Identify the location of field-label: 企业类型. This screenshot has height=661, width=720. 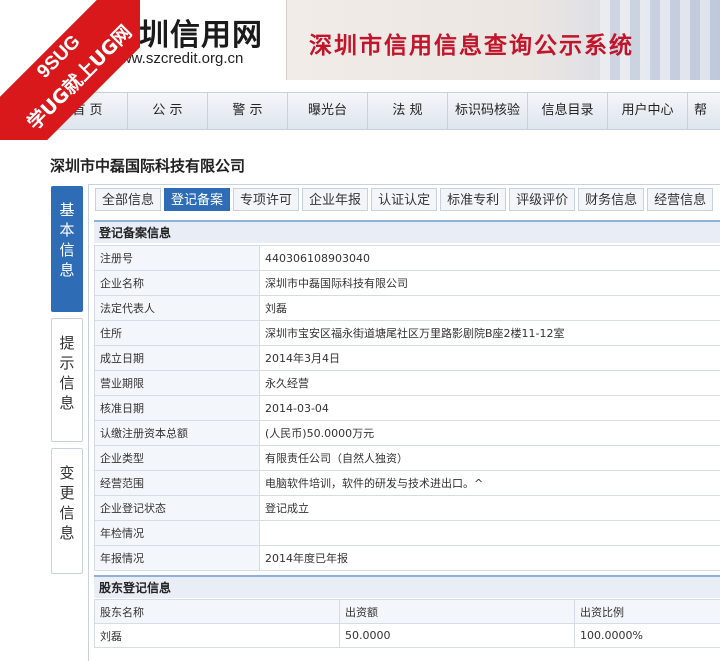
(177, 458).